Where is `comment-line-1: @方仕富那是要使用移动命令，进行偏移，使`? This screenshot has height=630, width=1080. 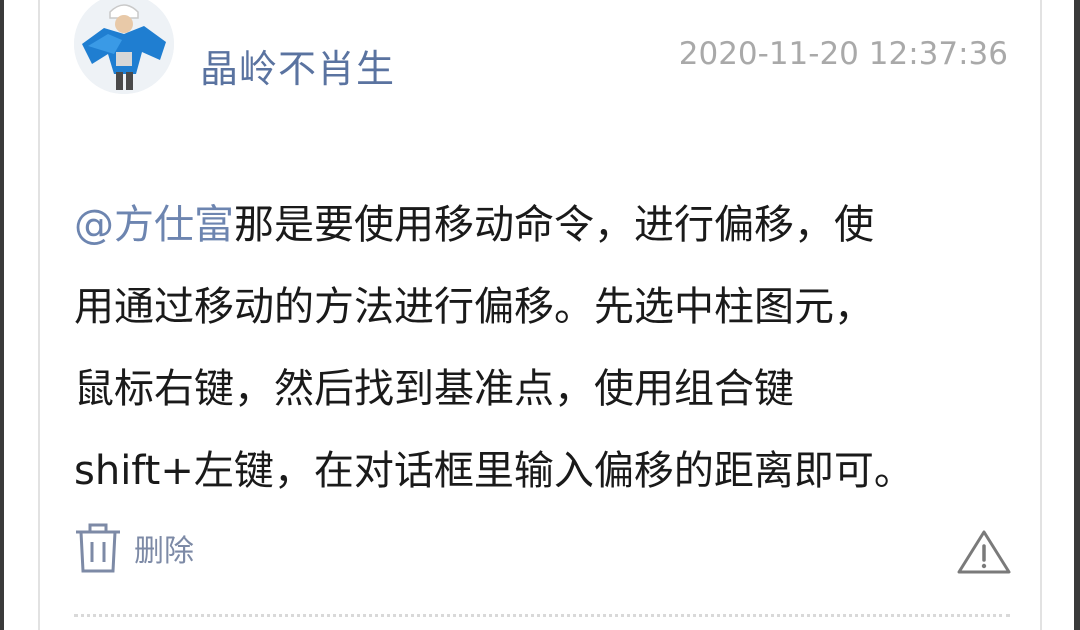 comment-line-1: @方仕富那是要使用移动命令，进行偏移，使 is located at coordinates (529, 225).